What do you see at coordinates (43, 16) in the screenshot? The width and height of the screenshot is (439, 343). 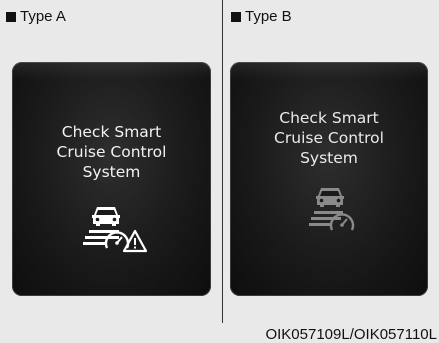 I see `type-a-label-text: Type A` at bounding box center [43, 16].